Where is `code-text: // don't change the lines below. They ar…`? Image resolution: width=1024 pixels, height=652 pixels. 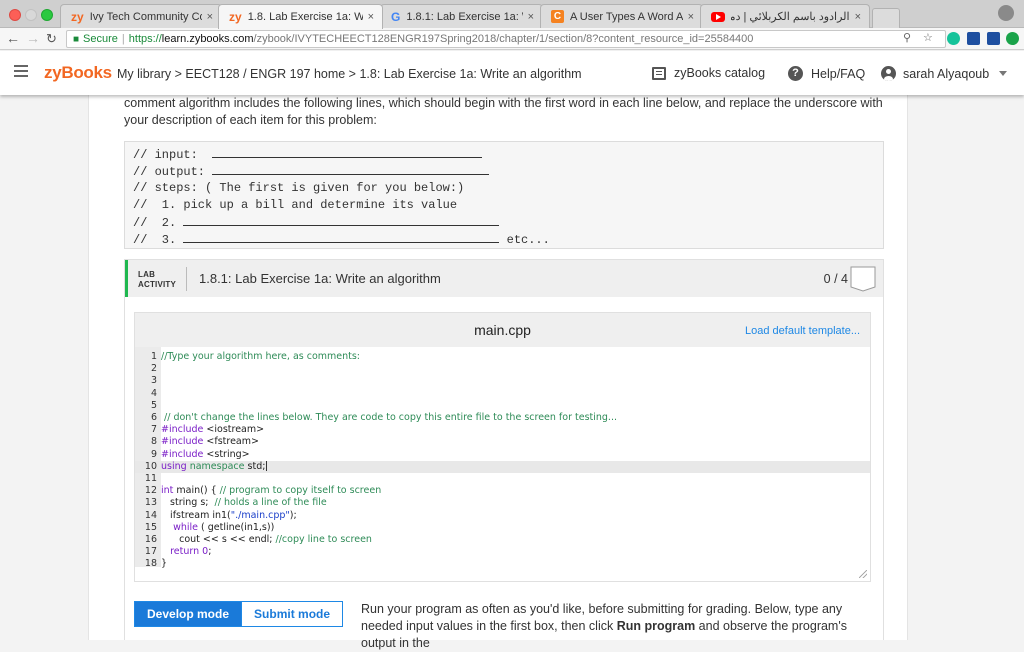
code-text: // don't change the lines below. They ar… is located at coordinates (389, 417).